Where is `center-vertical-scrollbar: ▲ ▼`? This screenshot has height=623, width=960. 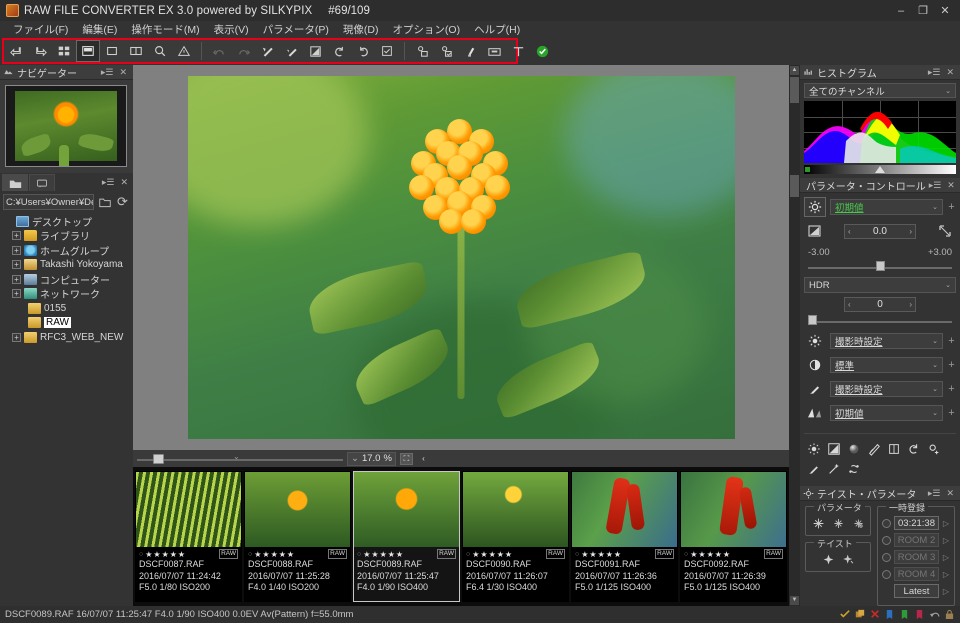
center-vertical-scrollbar: ▲ ▼ is located at coordinates (794, 335).